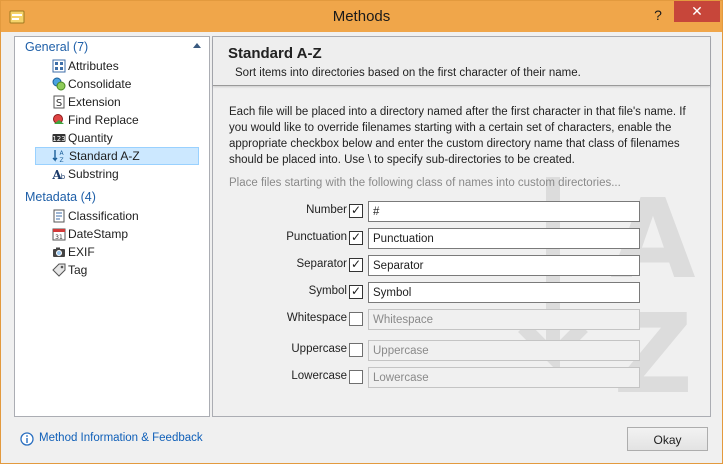 This screenshot has height=464, width=723. What do you see at coordinates (100, 84) in the screenshot?
I see `sidebar-item-label: Consolidate` at bounding box center [100, 84].